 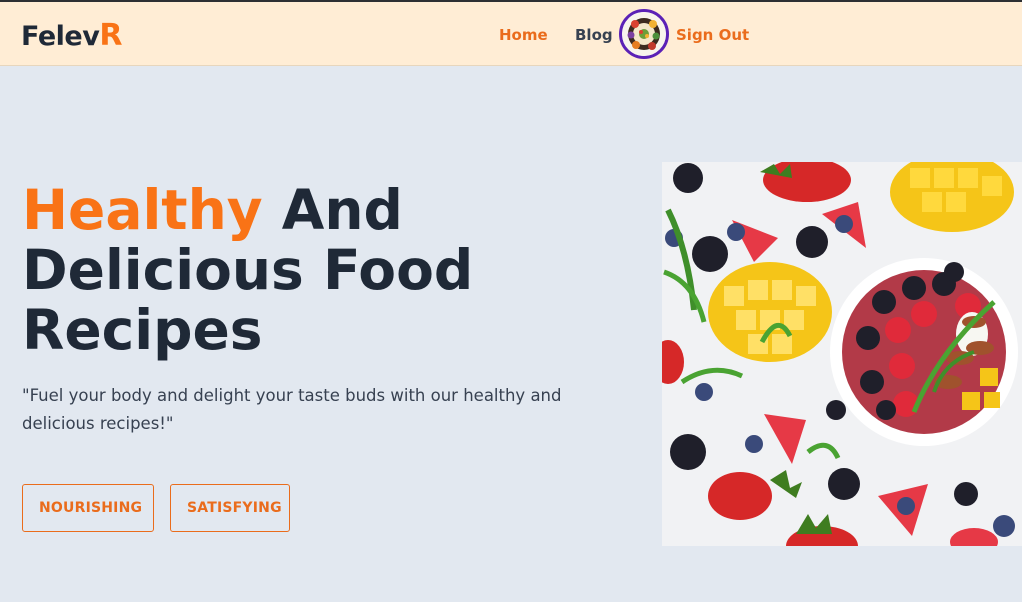 What do you see at coordinates (712, 35) in the screenshot?
I see `sign-out-link: Sign Out` at bounding box center [712, 35].